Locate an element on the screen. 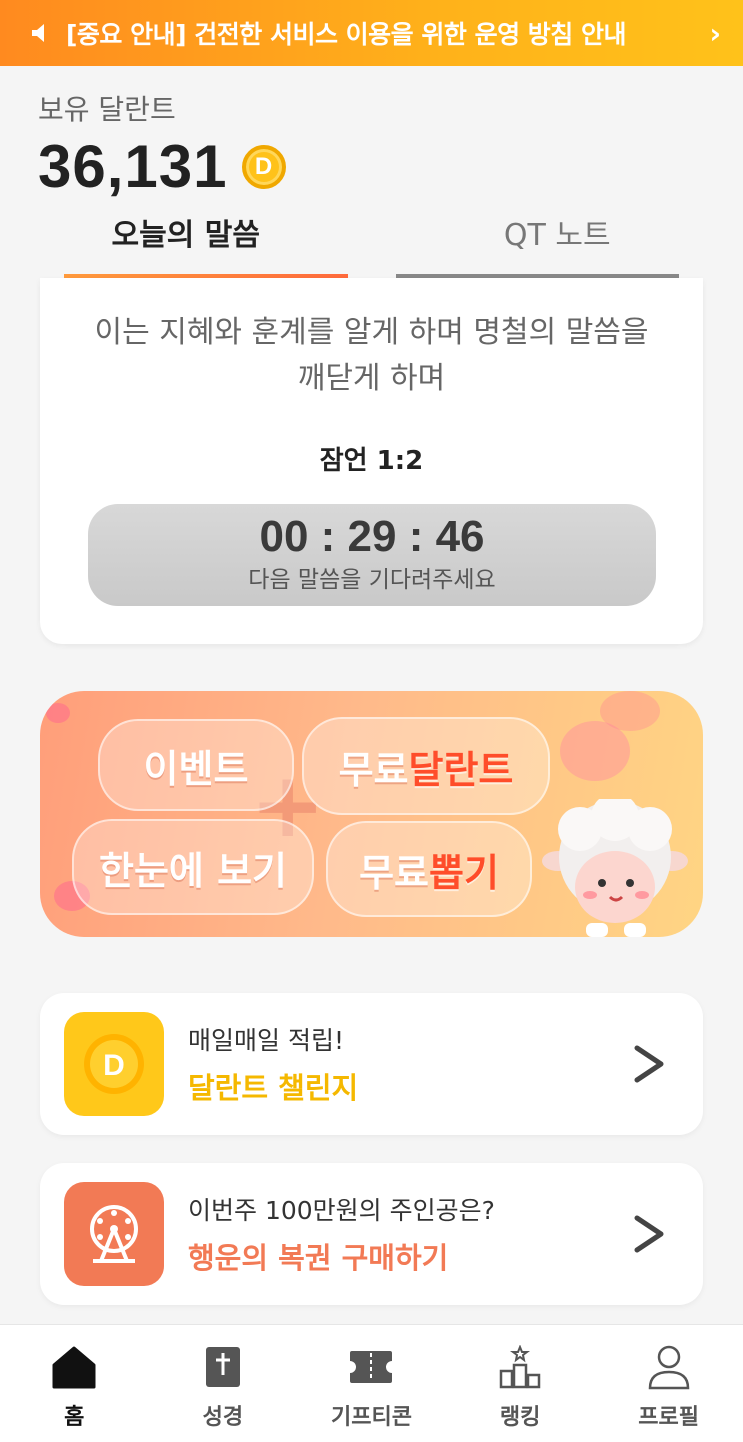 Image resolution: width=743 pixels, height=1442 pixels. sheep-mascot-icon is located at coordinates (615, 868).